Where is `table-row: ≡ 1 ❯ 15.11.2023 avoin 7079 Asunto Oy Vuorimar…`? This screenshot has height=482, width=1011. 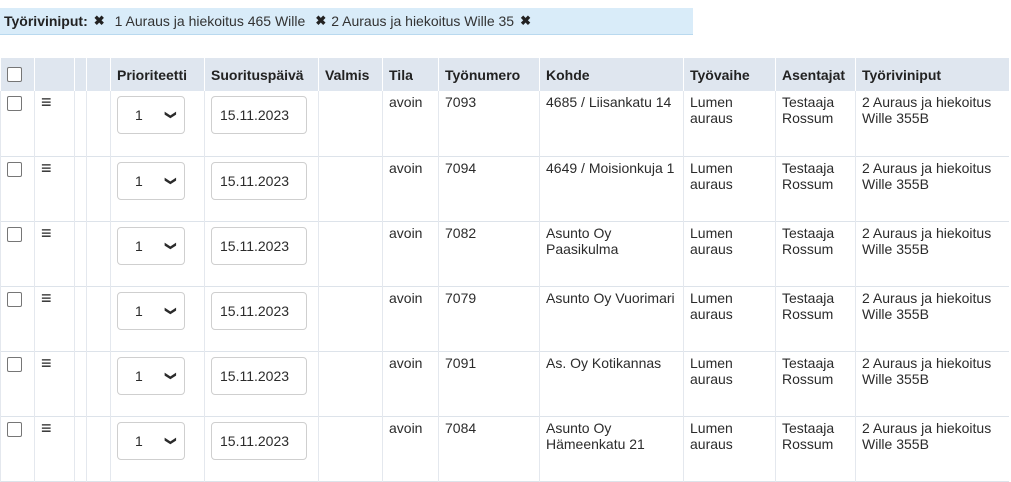 table-row: ≡ 1 ❯ 15.11.2023 avoin 7079 Asunto Oy Vuorimar… is located at coordinates (504, 318).